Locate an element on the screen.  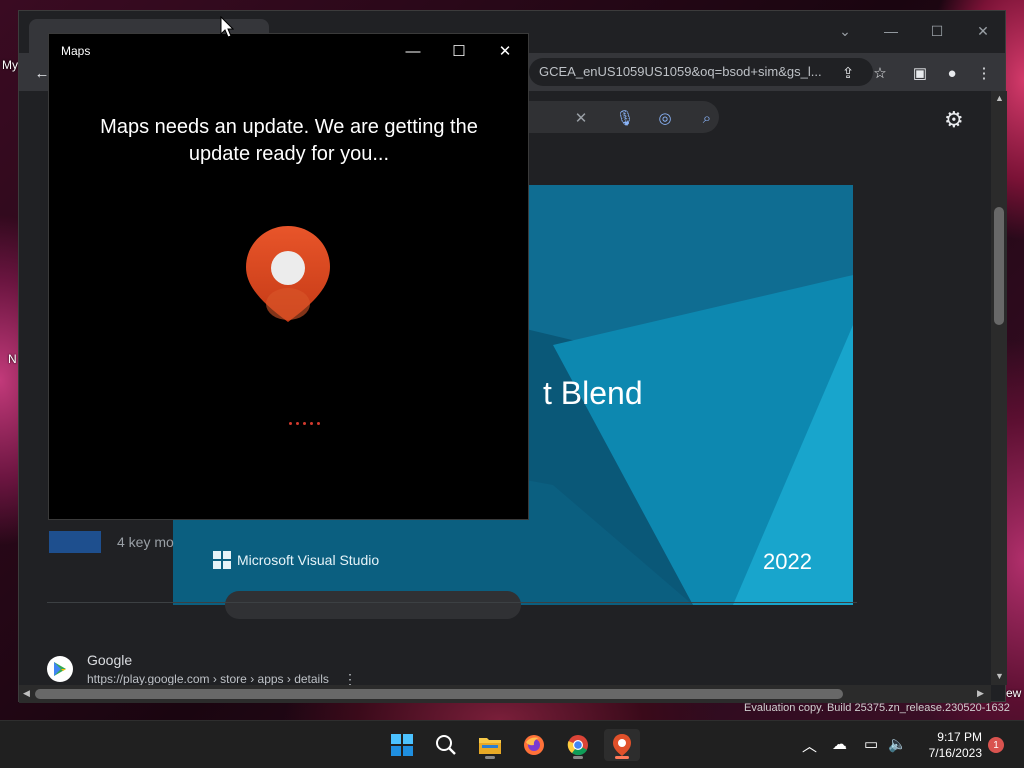
clock-date: 7/16/2023 is located at coordinates (955, 753).